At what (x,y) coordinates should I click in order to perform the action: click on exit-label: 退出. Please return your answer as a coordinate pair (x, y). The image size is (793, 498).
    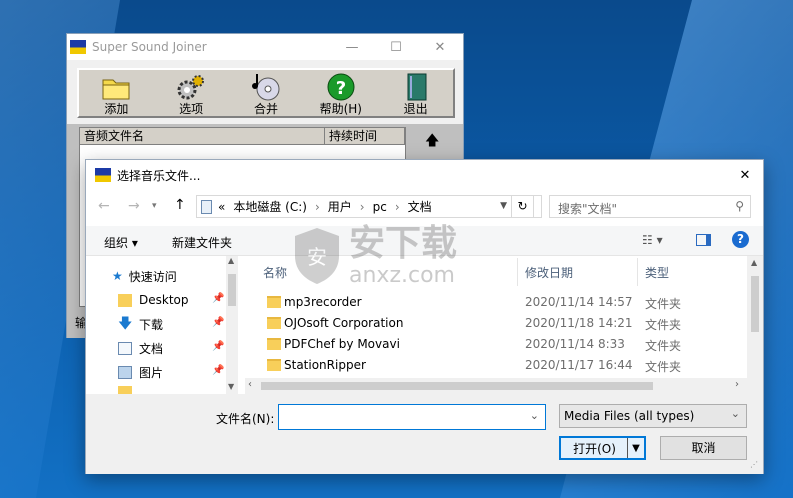
    Looking at the image, I should click on (415, 109).